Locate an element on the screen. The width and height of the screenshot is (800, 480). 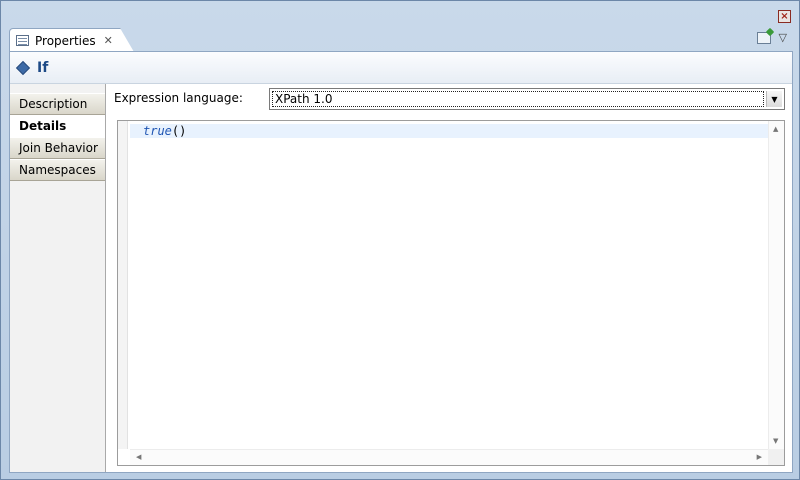
properties-table-icon is located at coordinates (22, 40).